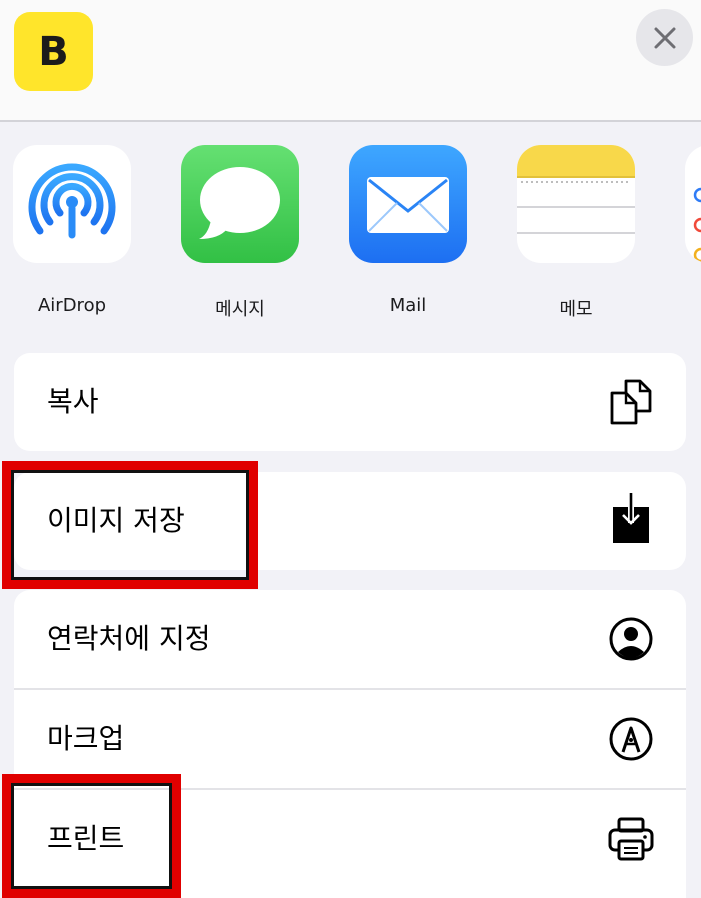 This screenshot has height=898, width=701. Describe the element at coordinates (631, 739) in the screenshot. I see `markup-icon` at that location.